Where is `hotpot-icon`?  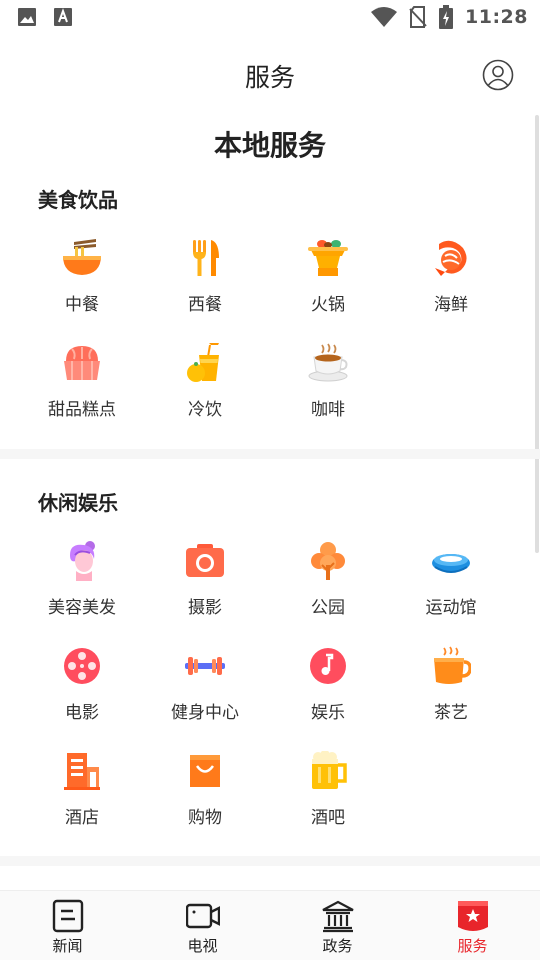
hotpot-icon is located at coordinates (328, 258).